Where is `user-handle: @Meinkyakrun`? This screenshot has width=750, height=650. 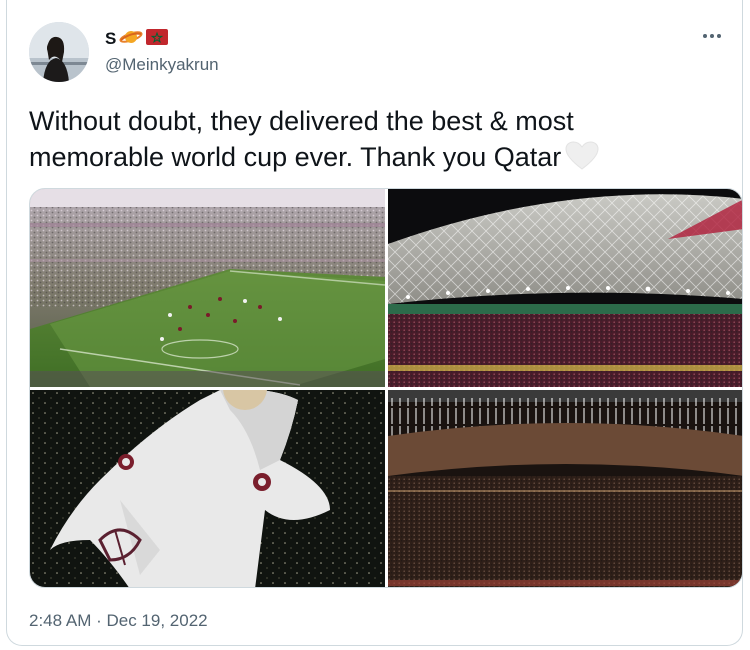
user-handle: @Meinkyakrun is located at coordinates (162, 65).